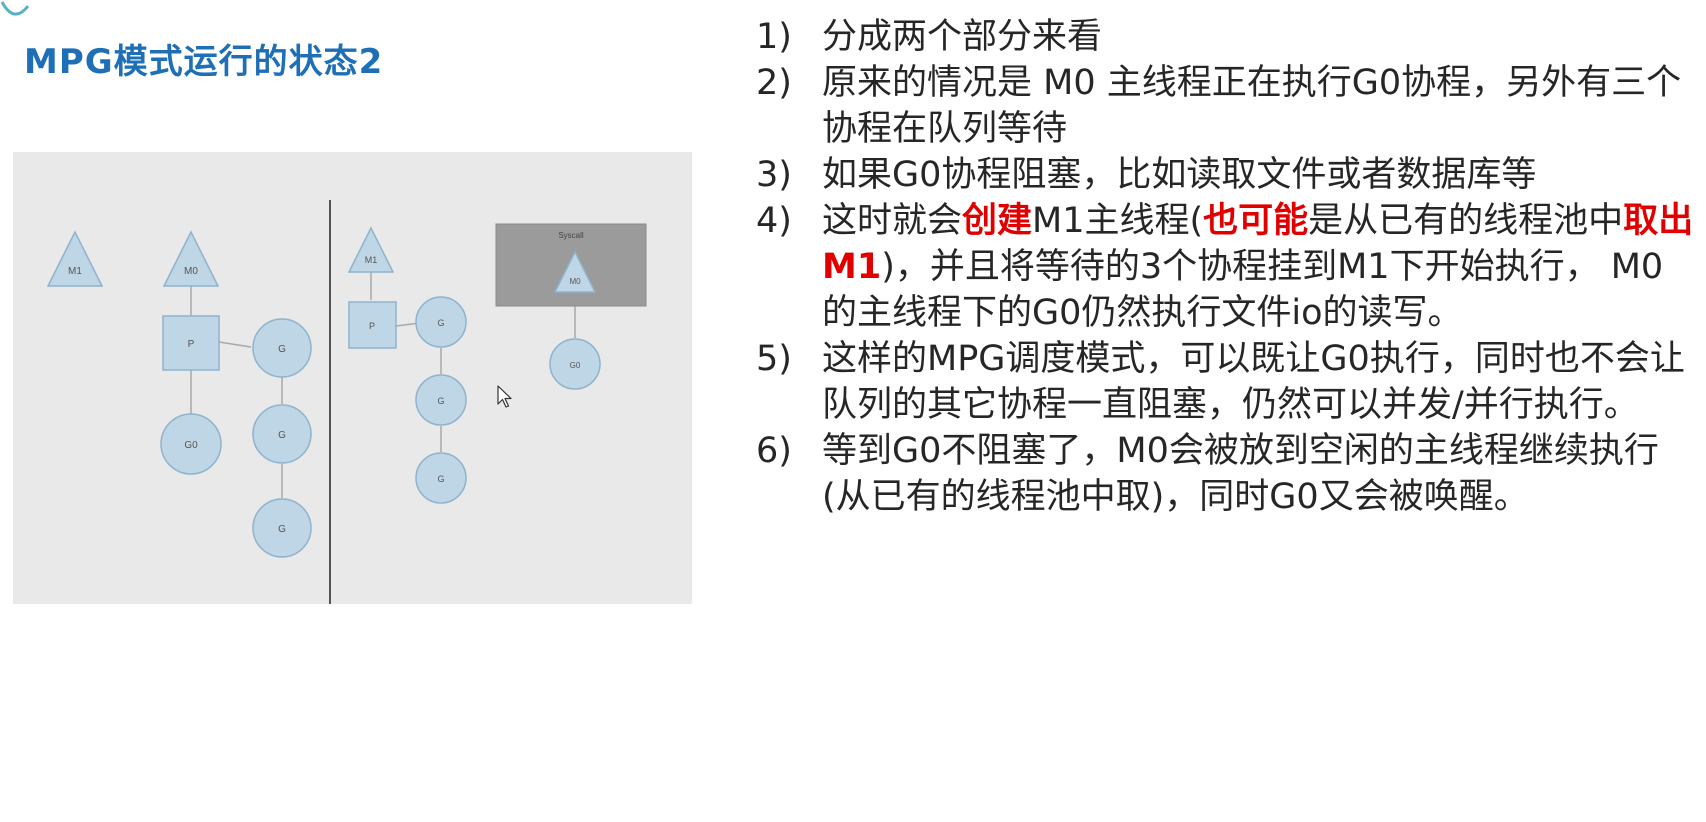 The height and width of the screenshot is (822, 1706). Describe the element at coordinates (1252, 106) in the screenshot. I see `list-item-text: 原来的情况是 M0 主线程正在执行G0协程，另外有三个协程在队列等待` at that location.